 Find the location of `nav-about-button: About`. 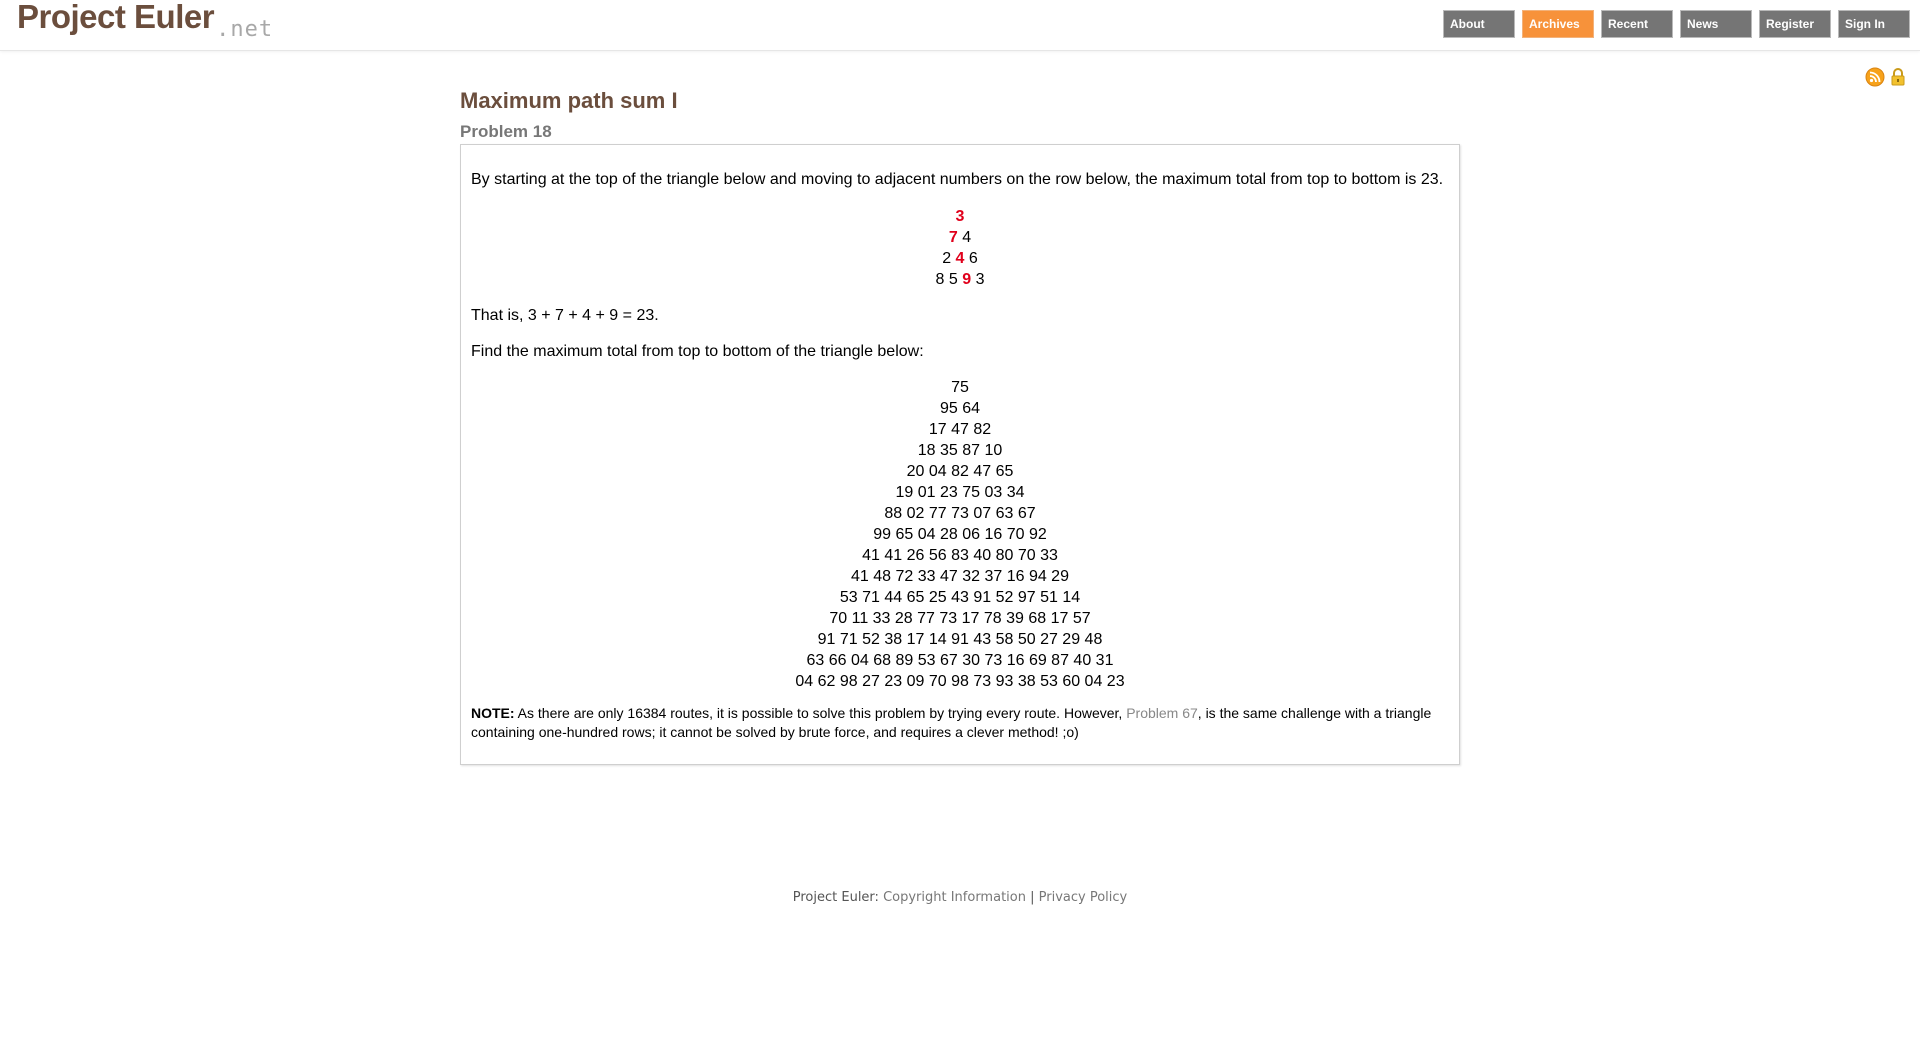

nav-about-button: About is located at coordinates (1479, 24).